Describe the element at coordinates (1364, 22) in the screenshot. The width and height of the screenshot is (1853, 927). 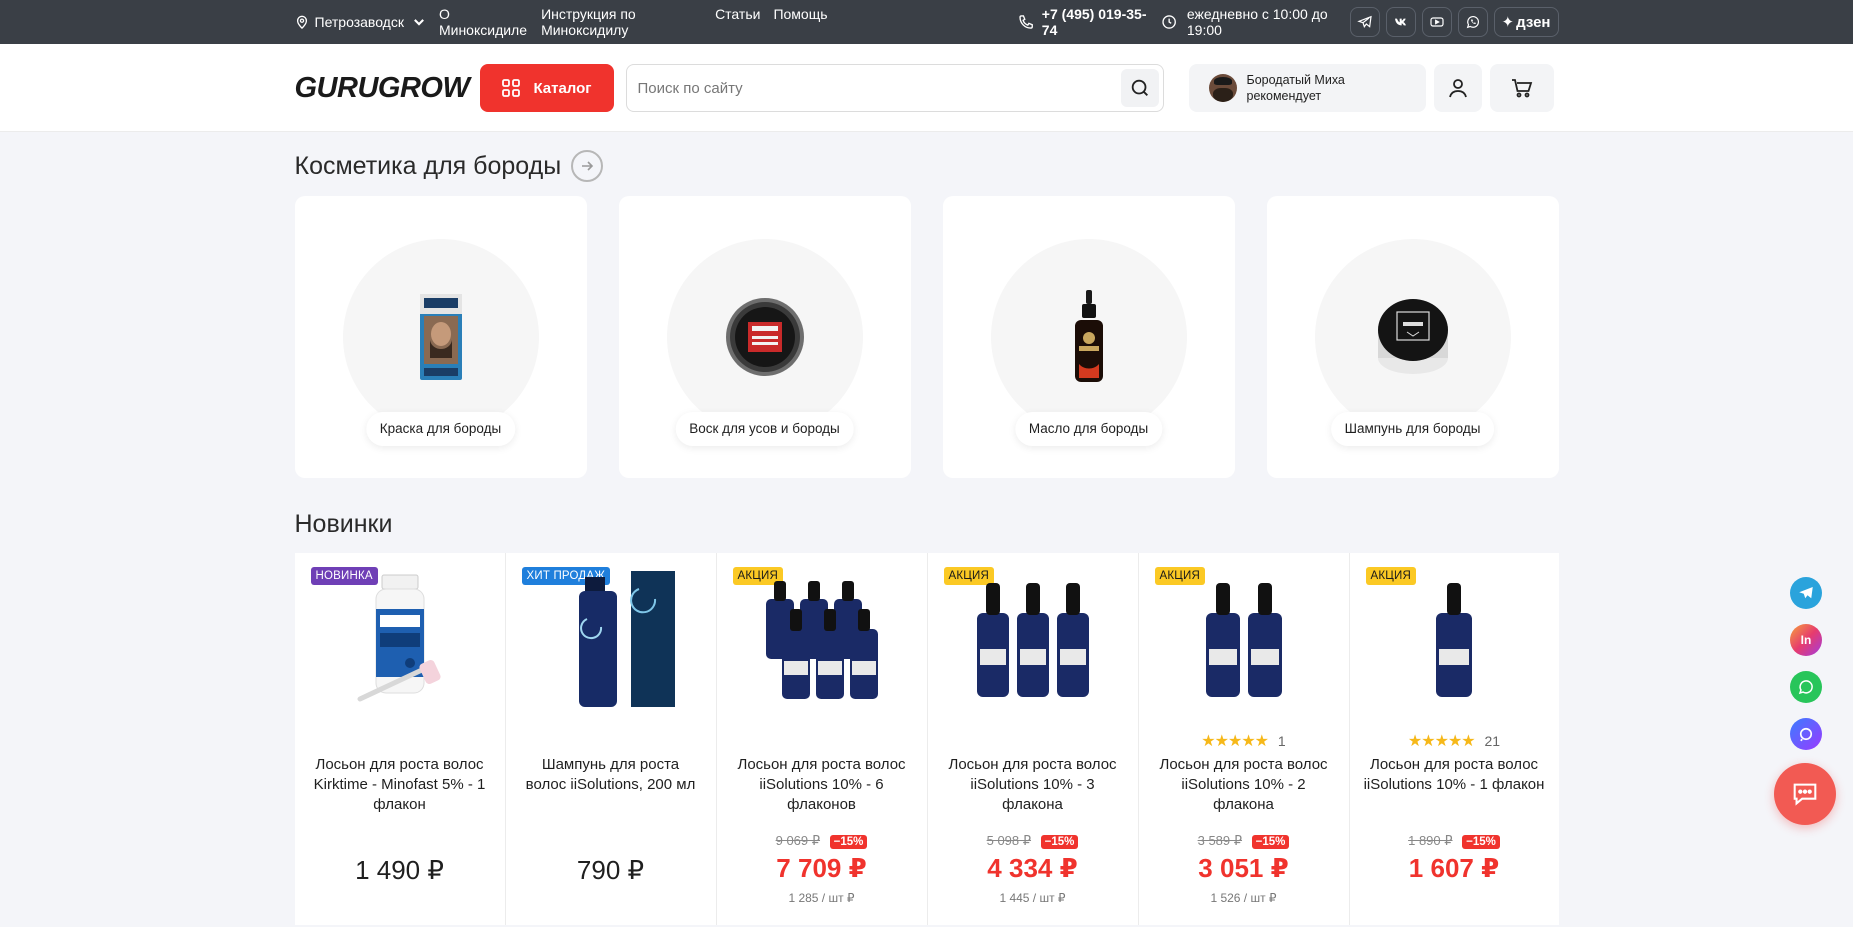
I see `telegram-link` at that location.